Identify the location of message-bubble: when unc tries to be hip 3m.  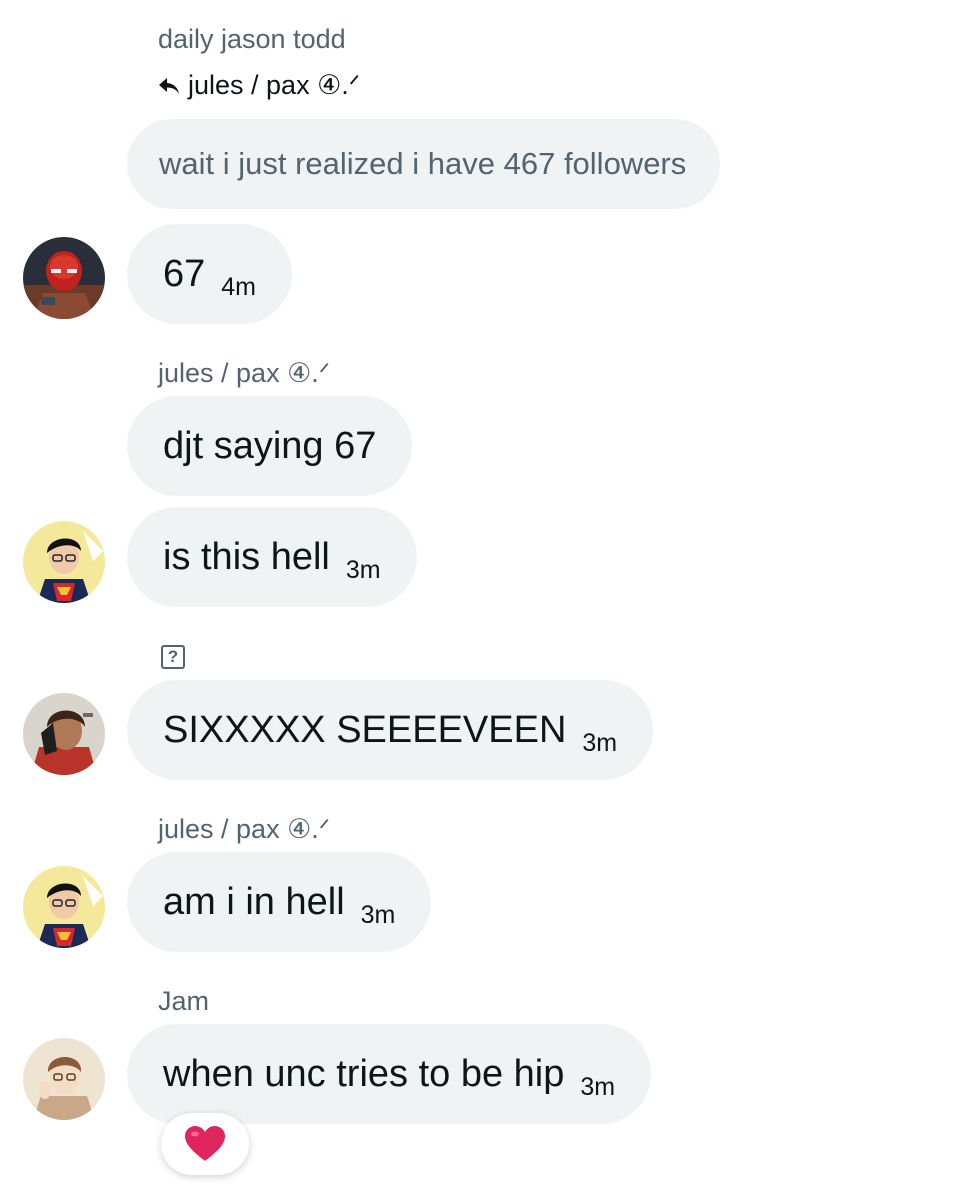
(389, 1074).